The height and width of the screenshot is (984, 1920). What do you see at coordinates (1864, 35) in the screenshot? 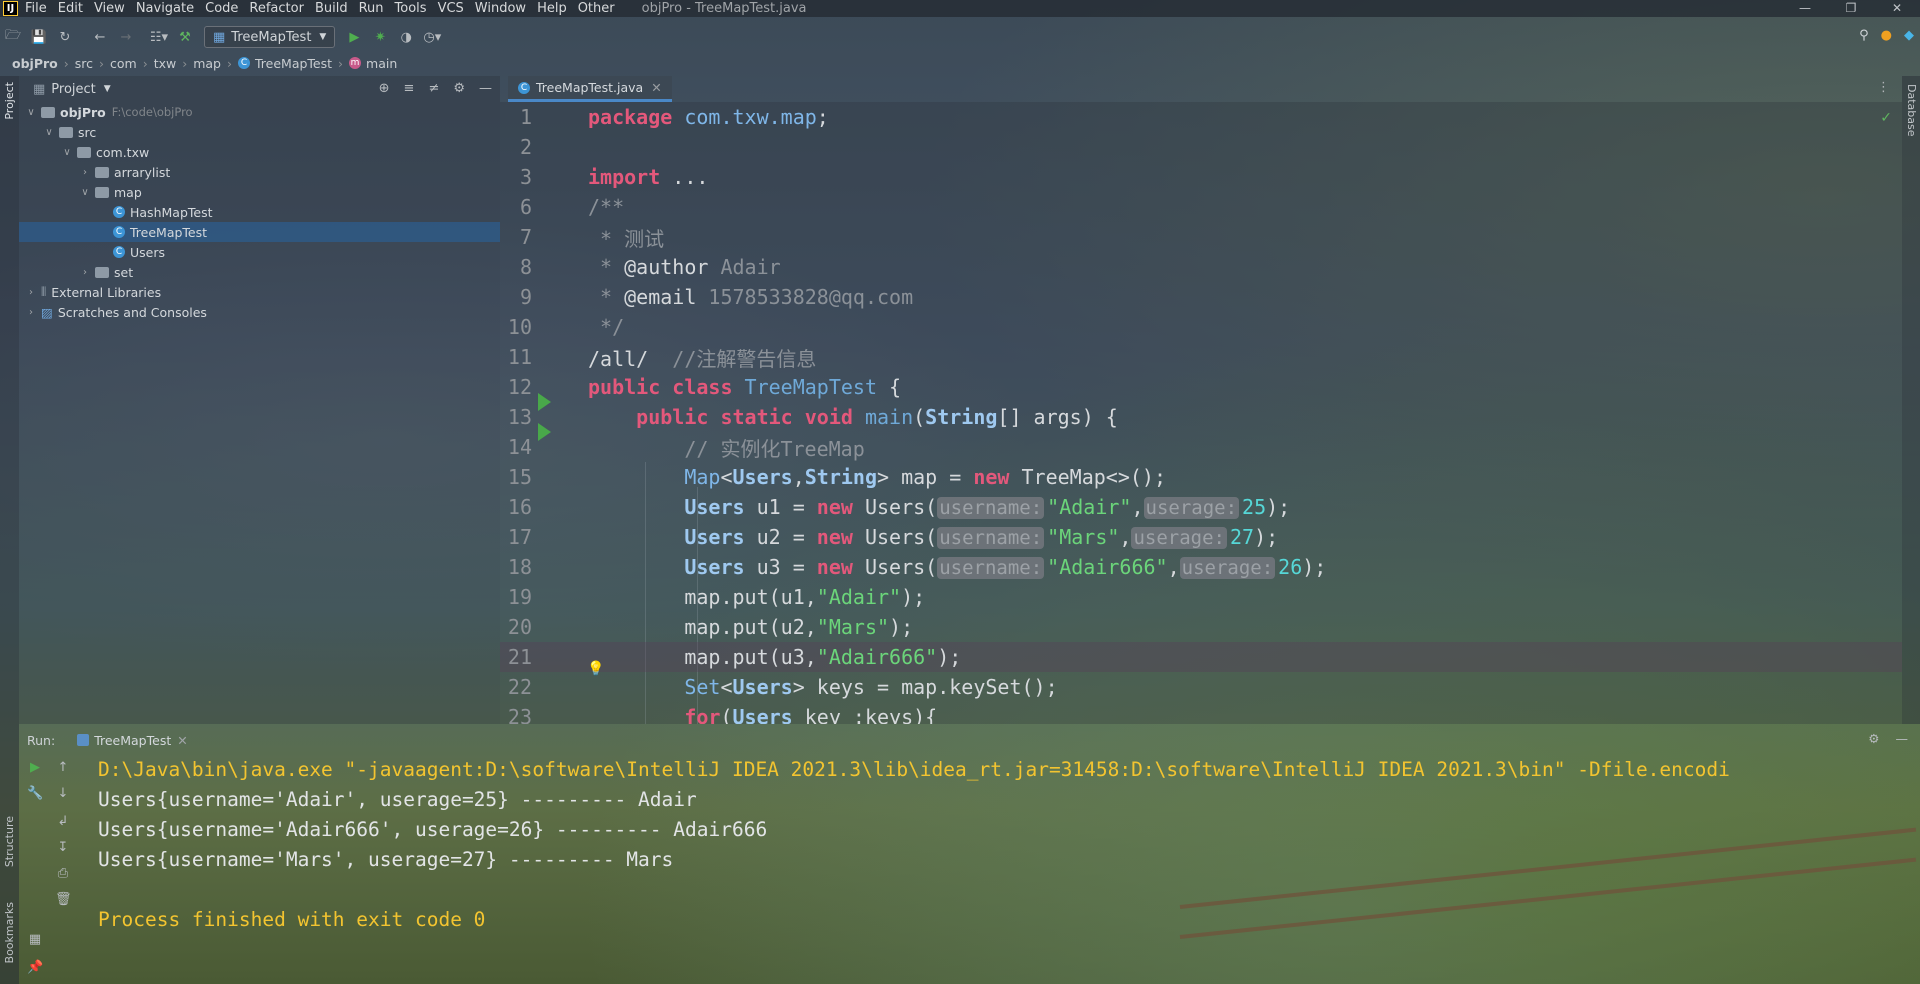
I see `search-icon: ⚲` at bounding box center [1864, 35].